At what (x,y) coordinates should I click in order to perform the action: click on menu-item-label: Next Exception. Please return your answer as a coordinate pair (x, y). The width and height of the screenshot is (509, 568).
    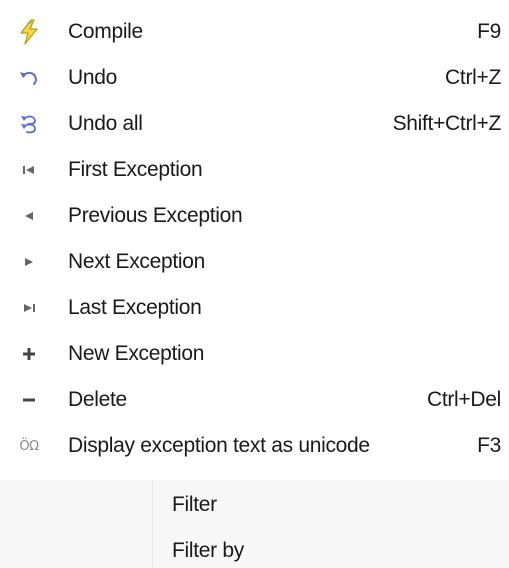
    Looking at the image, I should click on (137, 261).